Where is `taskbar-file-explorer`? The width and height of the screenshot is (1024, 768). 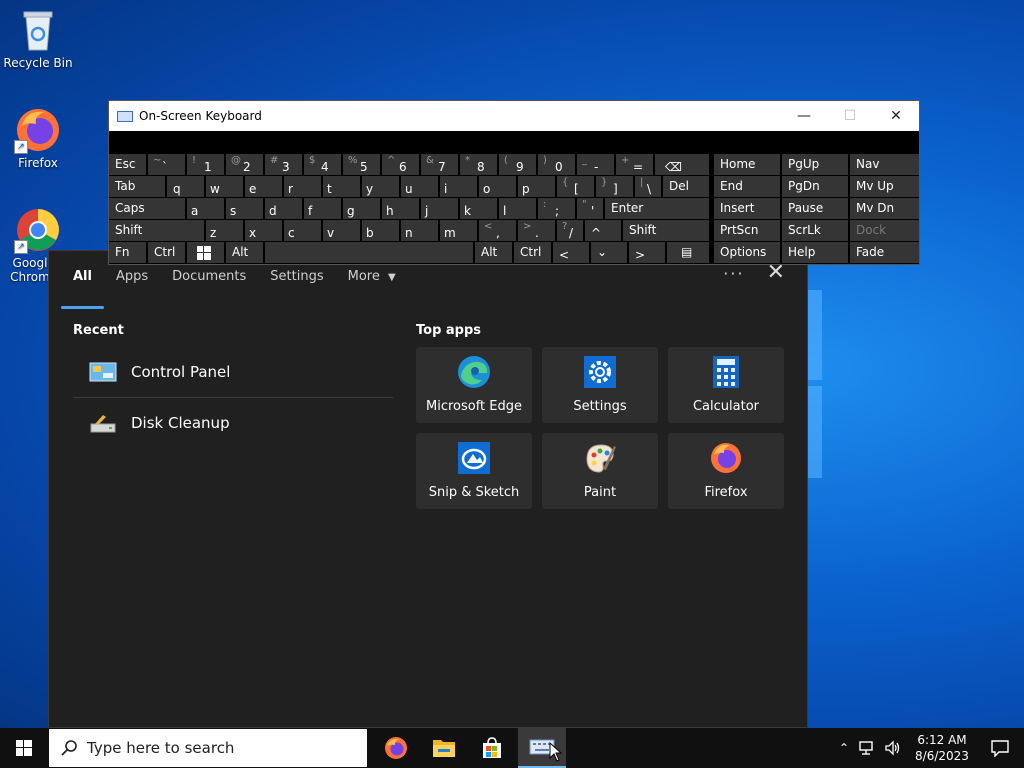
taskbar-file-explorer is located at coordinates (444, 748).